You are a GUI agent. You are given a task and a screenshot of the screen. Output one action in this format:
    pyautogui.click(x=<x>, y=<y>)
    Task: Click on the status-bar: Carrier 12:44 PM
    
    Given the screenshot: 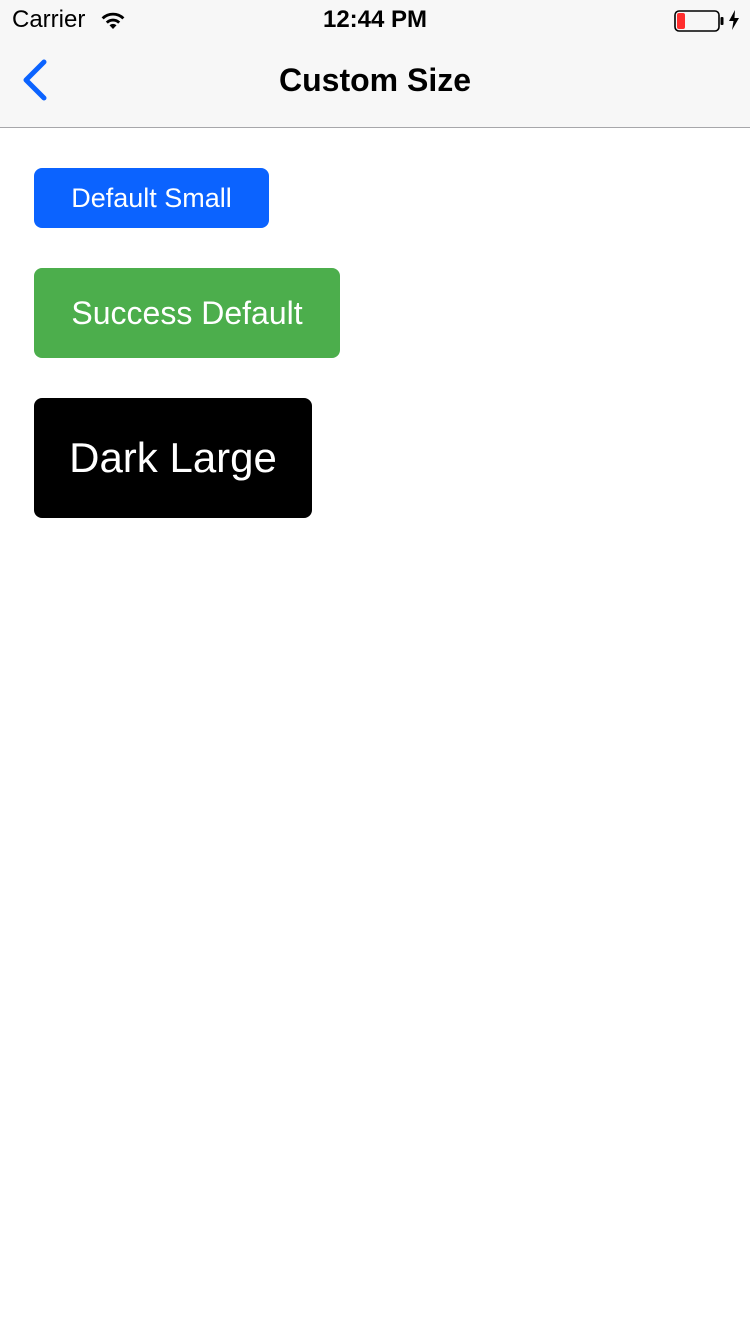 What is the action you would take?
    pyautogui.click(x=375, y=20)
    